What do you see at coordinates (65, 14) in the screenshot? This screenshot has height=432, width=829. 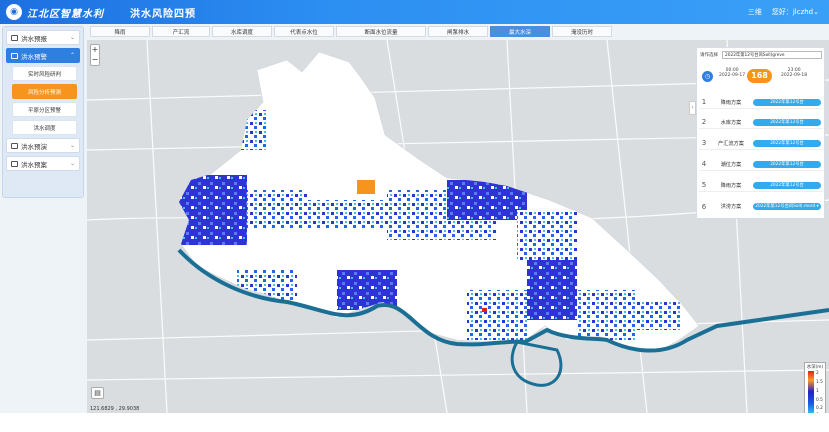 I see `app-brand: 江北区智慧水利` at bounding box center [65, 14].